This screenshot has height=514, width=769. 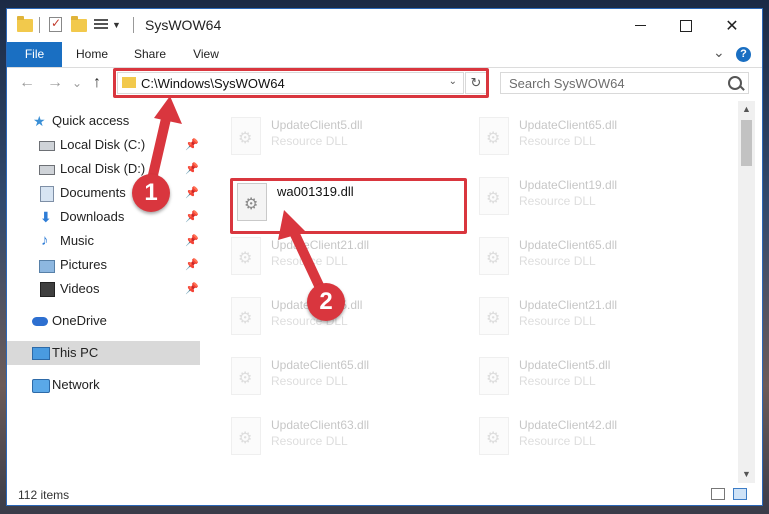 I want to click on sidebar-item-documents: Documents 📌, so click(x=103, y=193).